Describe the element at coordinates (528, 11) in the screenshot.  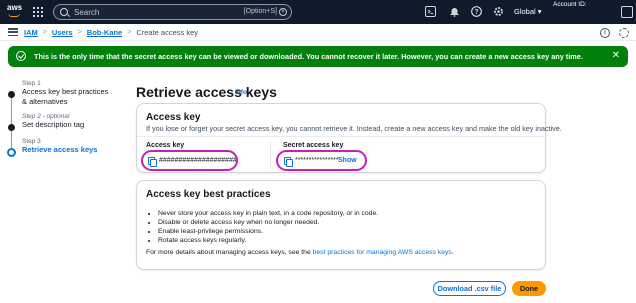
I see `region-selector: Global ▾` at that location.